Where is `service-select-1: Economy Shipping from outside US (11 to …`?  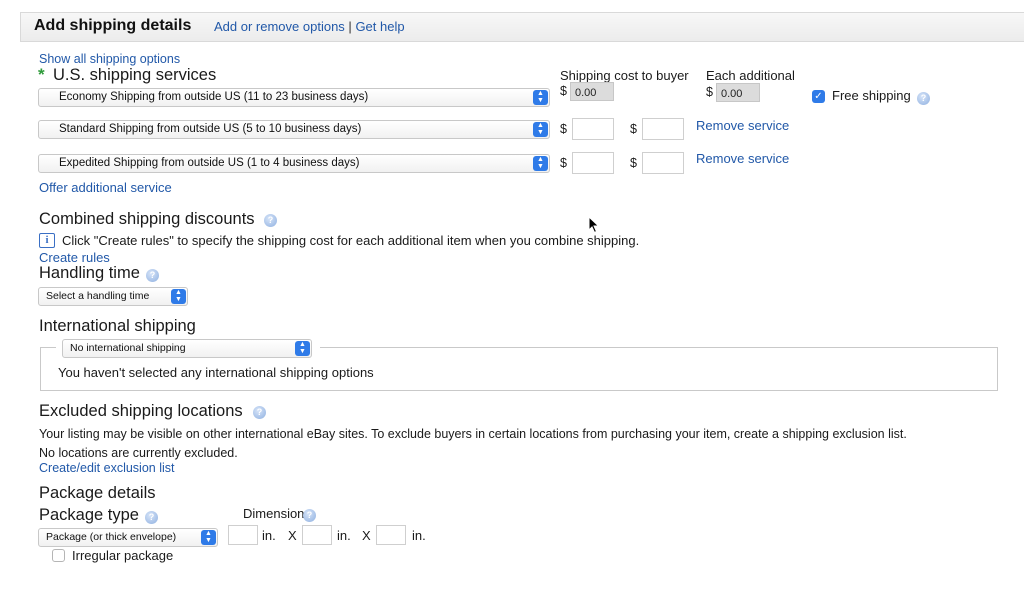
service-select-1: Economy Shipping from outside US (11 to … is located at coordinates (294, 97).